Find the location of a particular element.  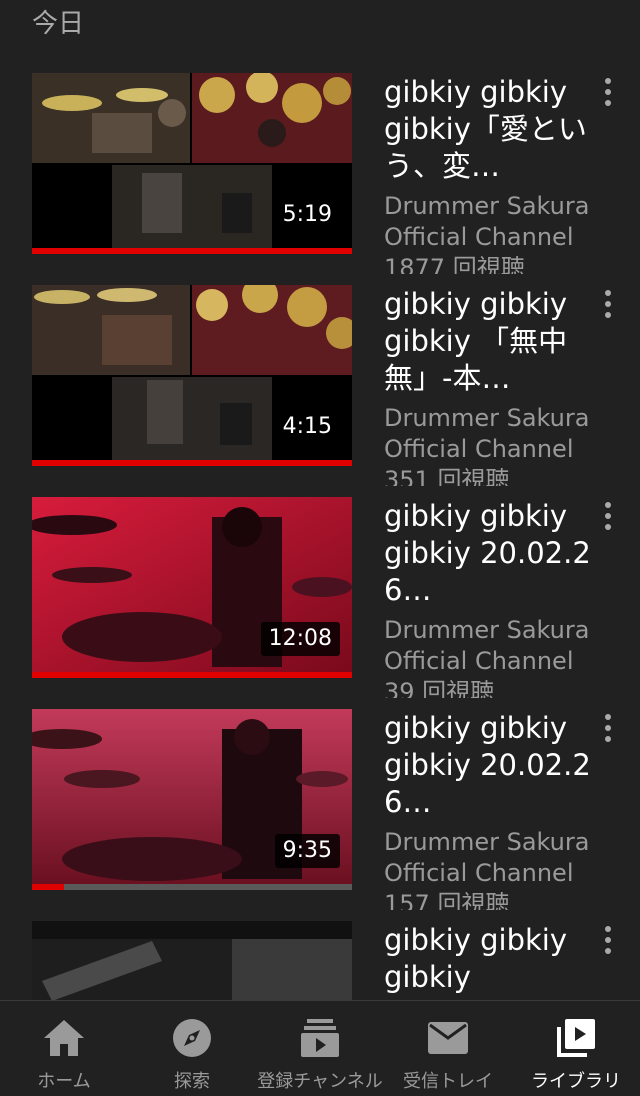

bottom-navigation: ホーム 探索 登録チャンネル 受信トレイ ライブラリ is located at coordinates (320, 1048).